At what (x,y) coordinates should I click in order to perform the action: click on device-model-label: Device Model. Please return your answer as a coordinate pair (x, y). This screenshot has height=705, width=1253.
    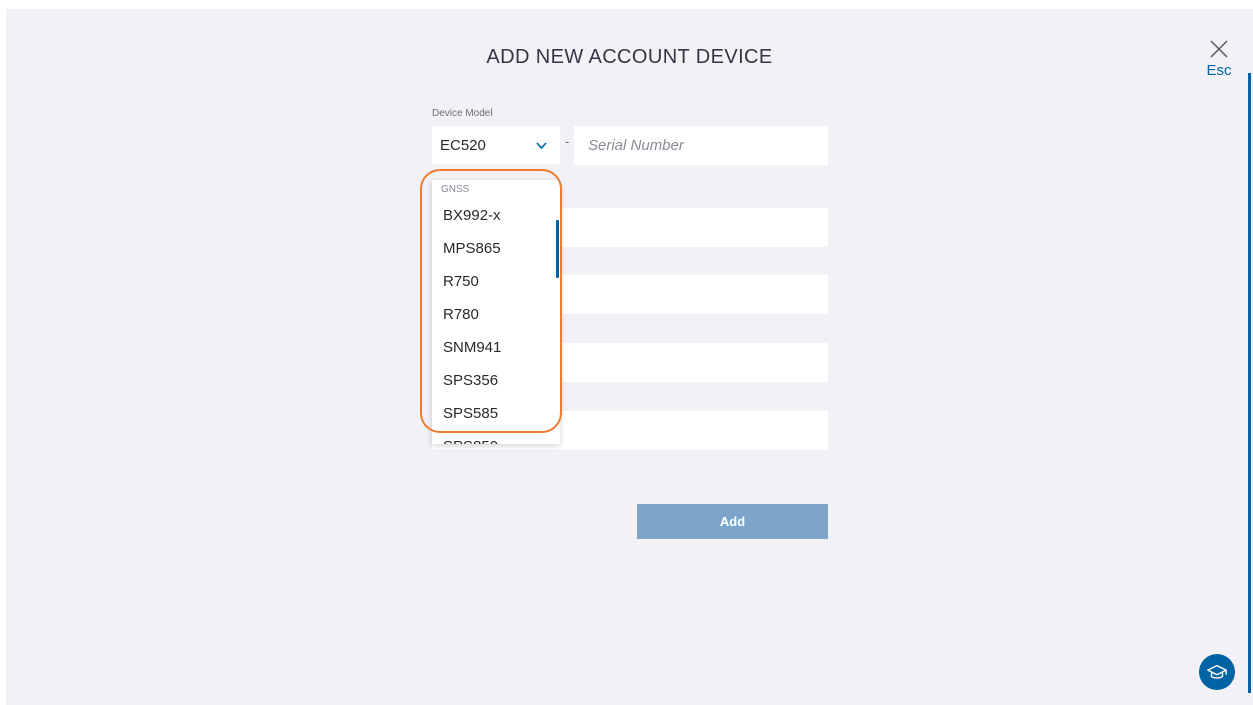
    Looking at the image, I should click on (462, 113).